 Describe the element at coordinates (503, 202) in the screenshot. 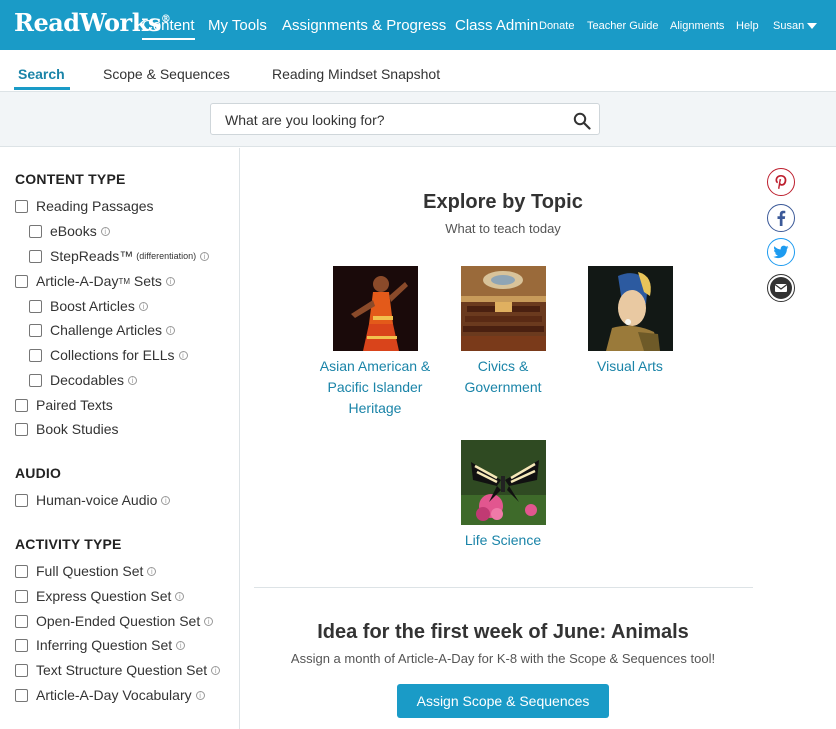

I see `explore-title: Explore by Topic` at that location.